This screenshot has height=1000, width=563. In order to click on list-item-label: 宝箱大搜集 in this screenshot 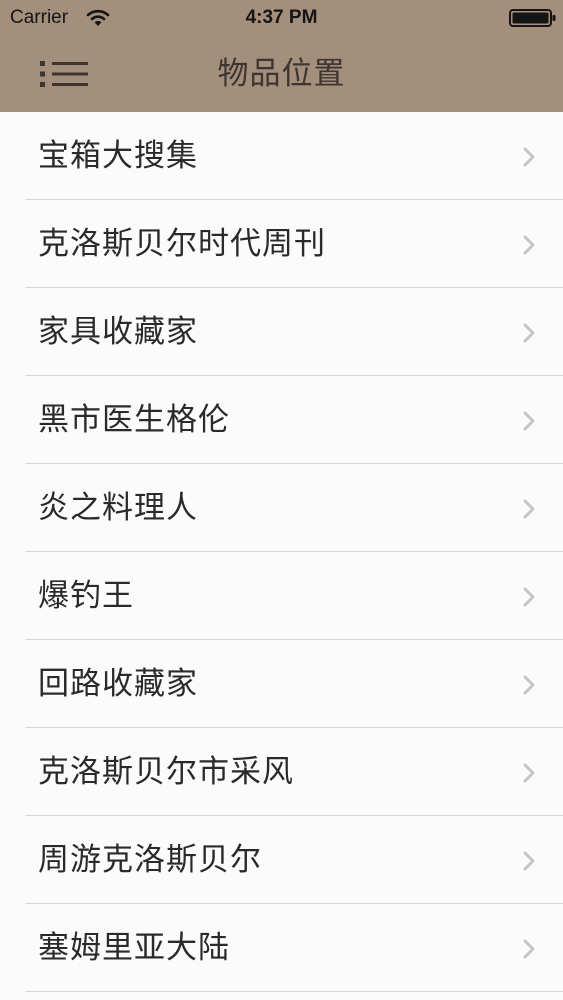, I will do `click(118, 156)`.